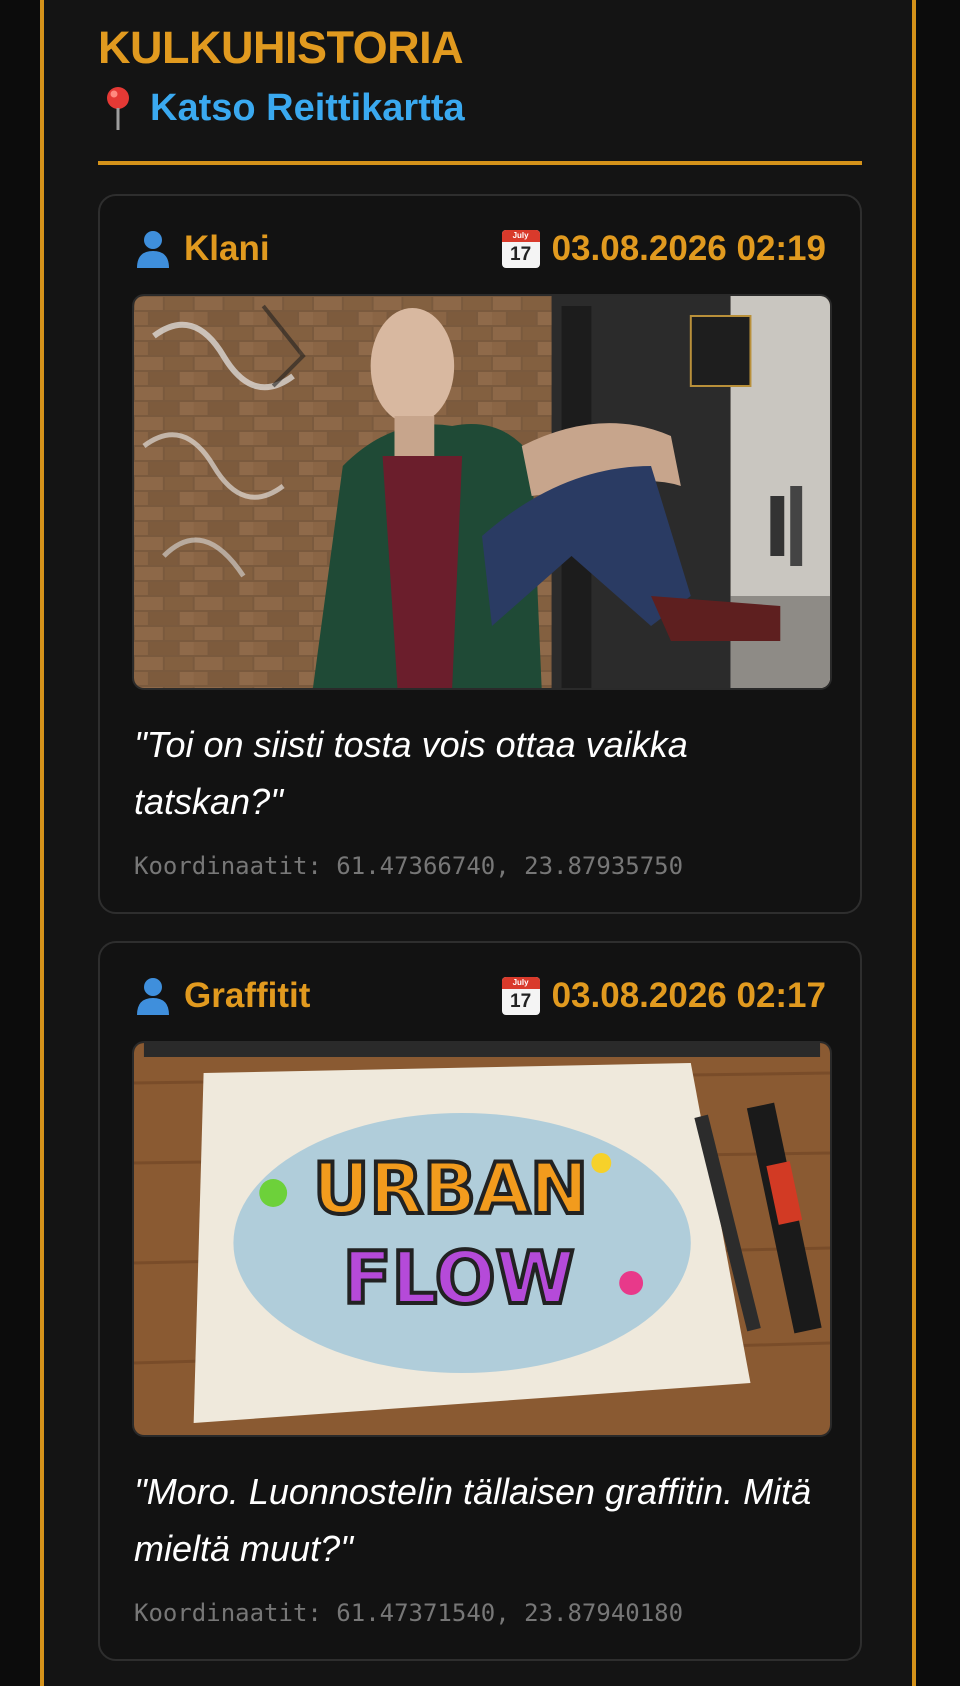 The width and height of the screenshot is (960, 1686). I want to click on page-header: KULKUHISTORIA Katso Reittikartta, so click(480, 77).